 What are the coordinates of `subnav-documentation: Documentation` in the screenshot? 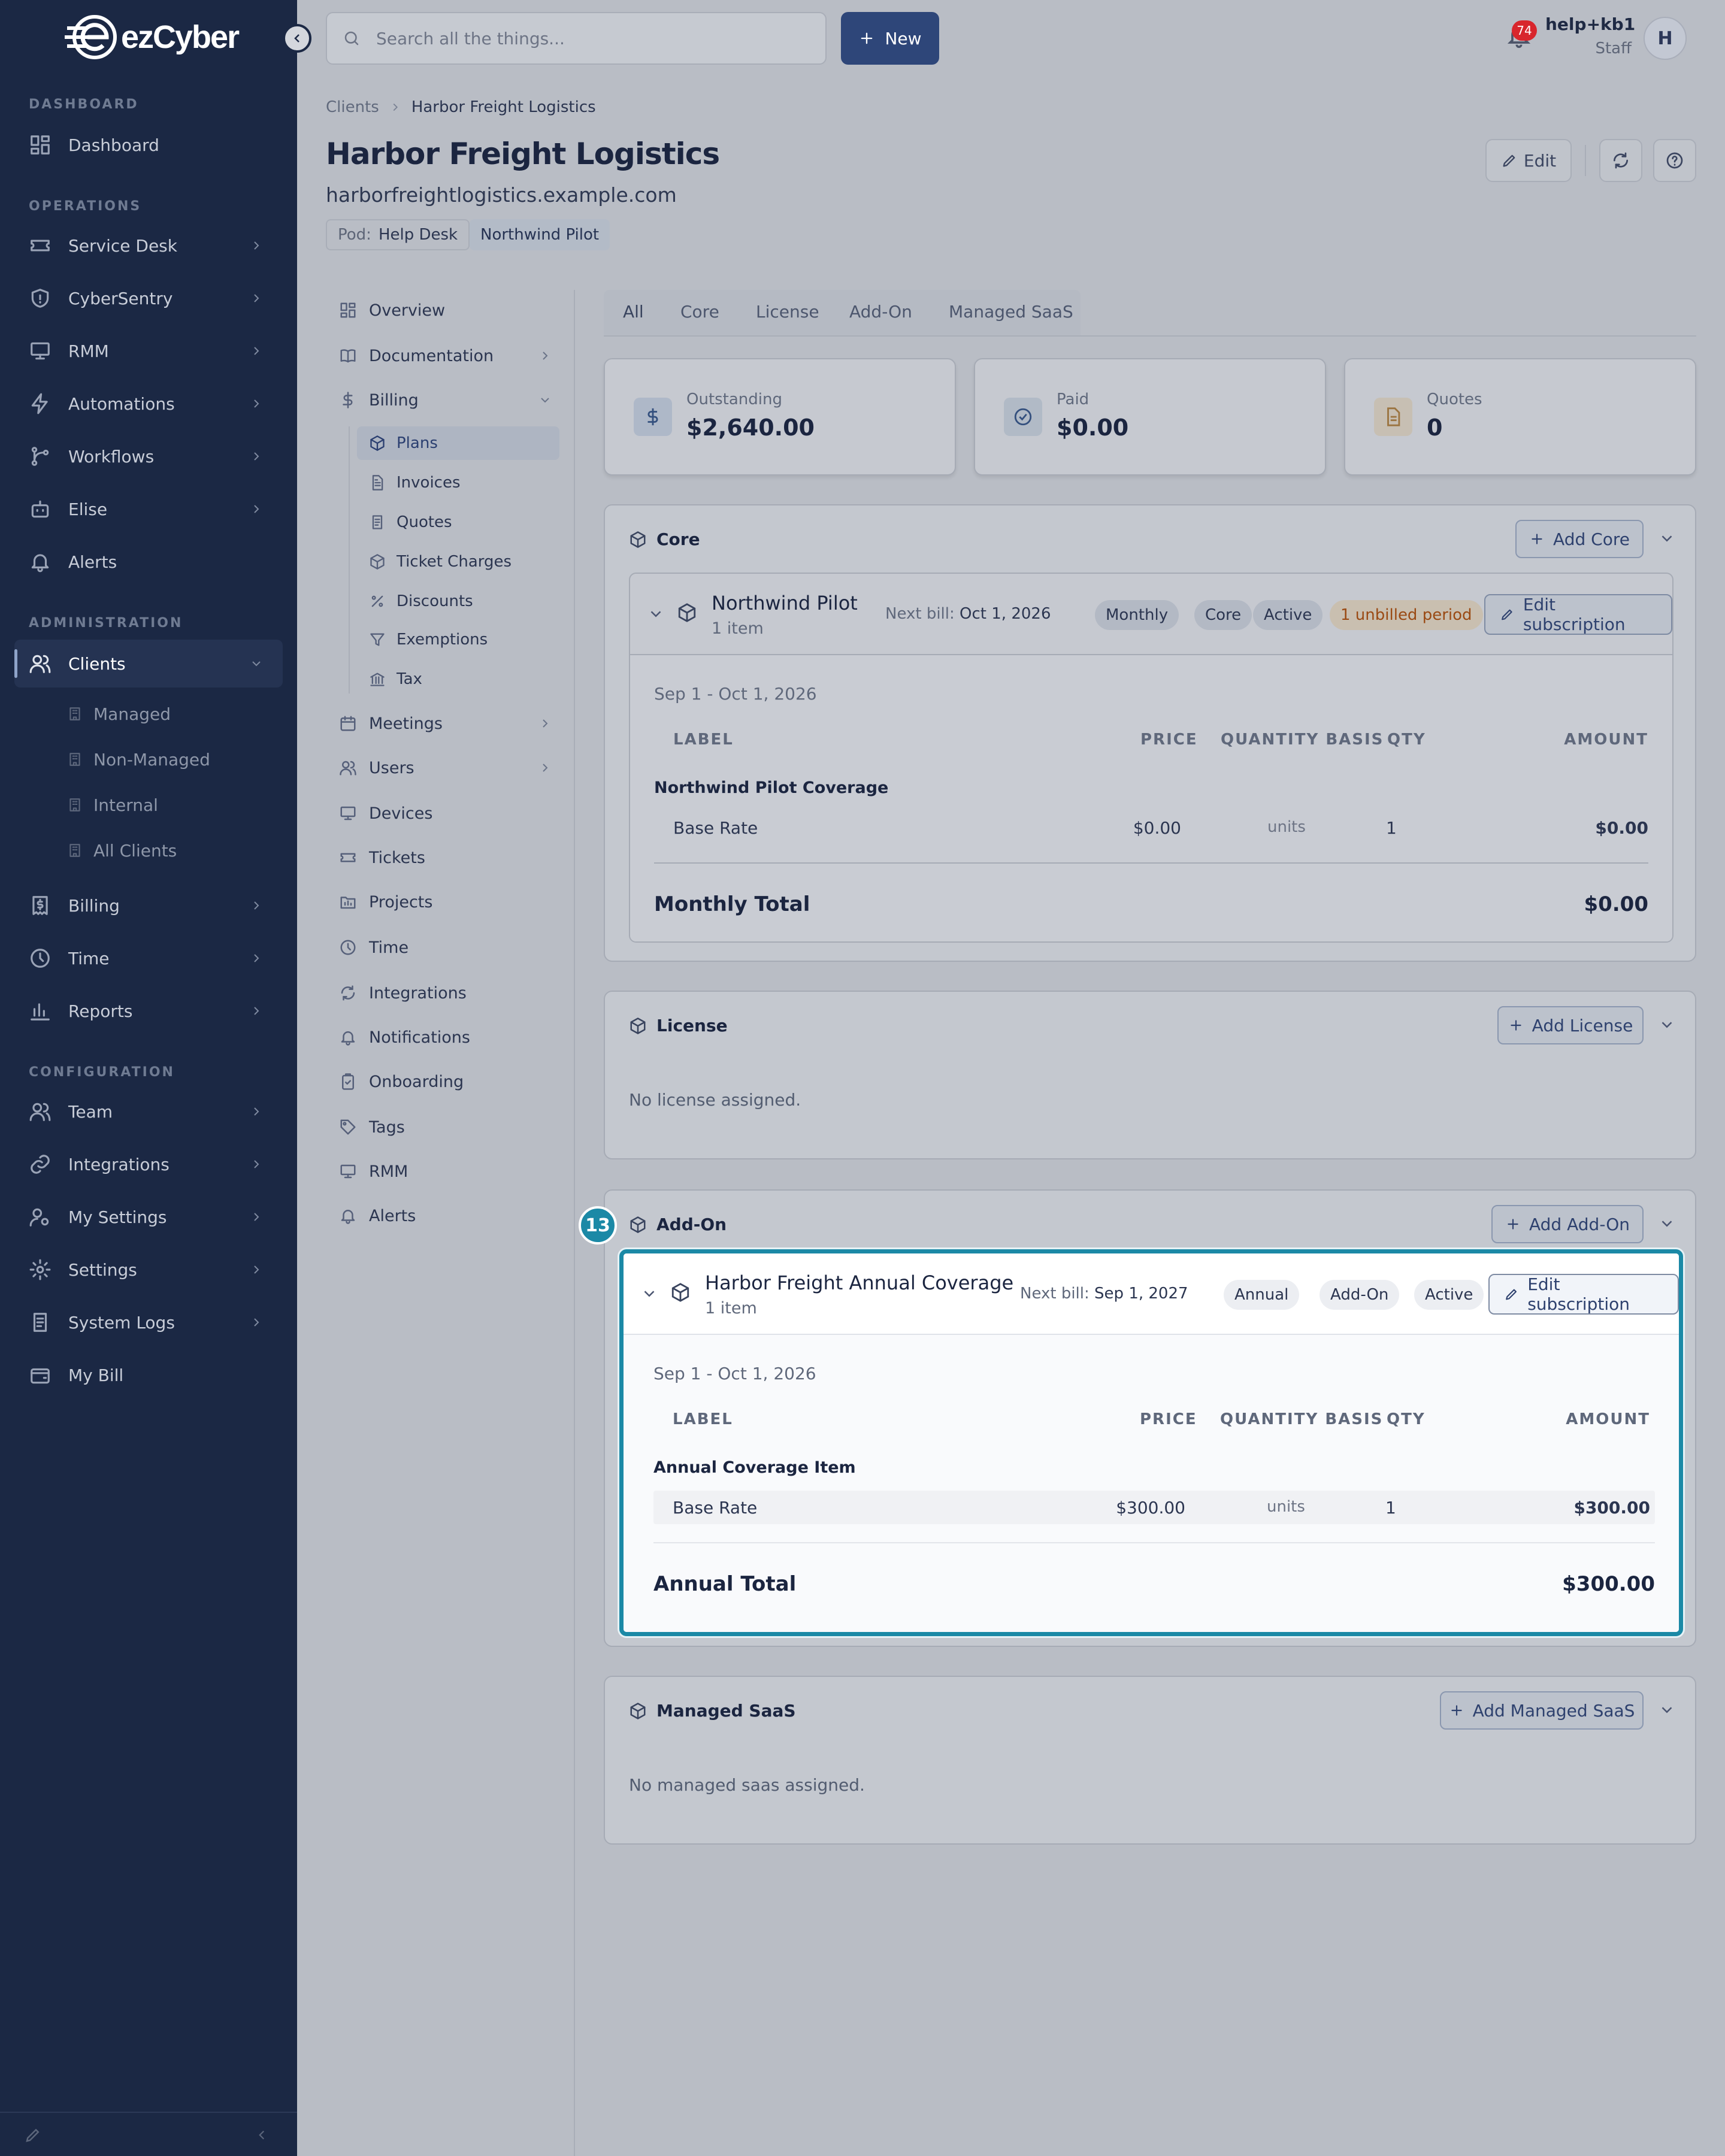 It's located at (443, 356).